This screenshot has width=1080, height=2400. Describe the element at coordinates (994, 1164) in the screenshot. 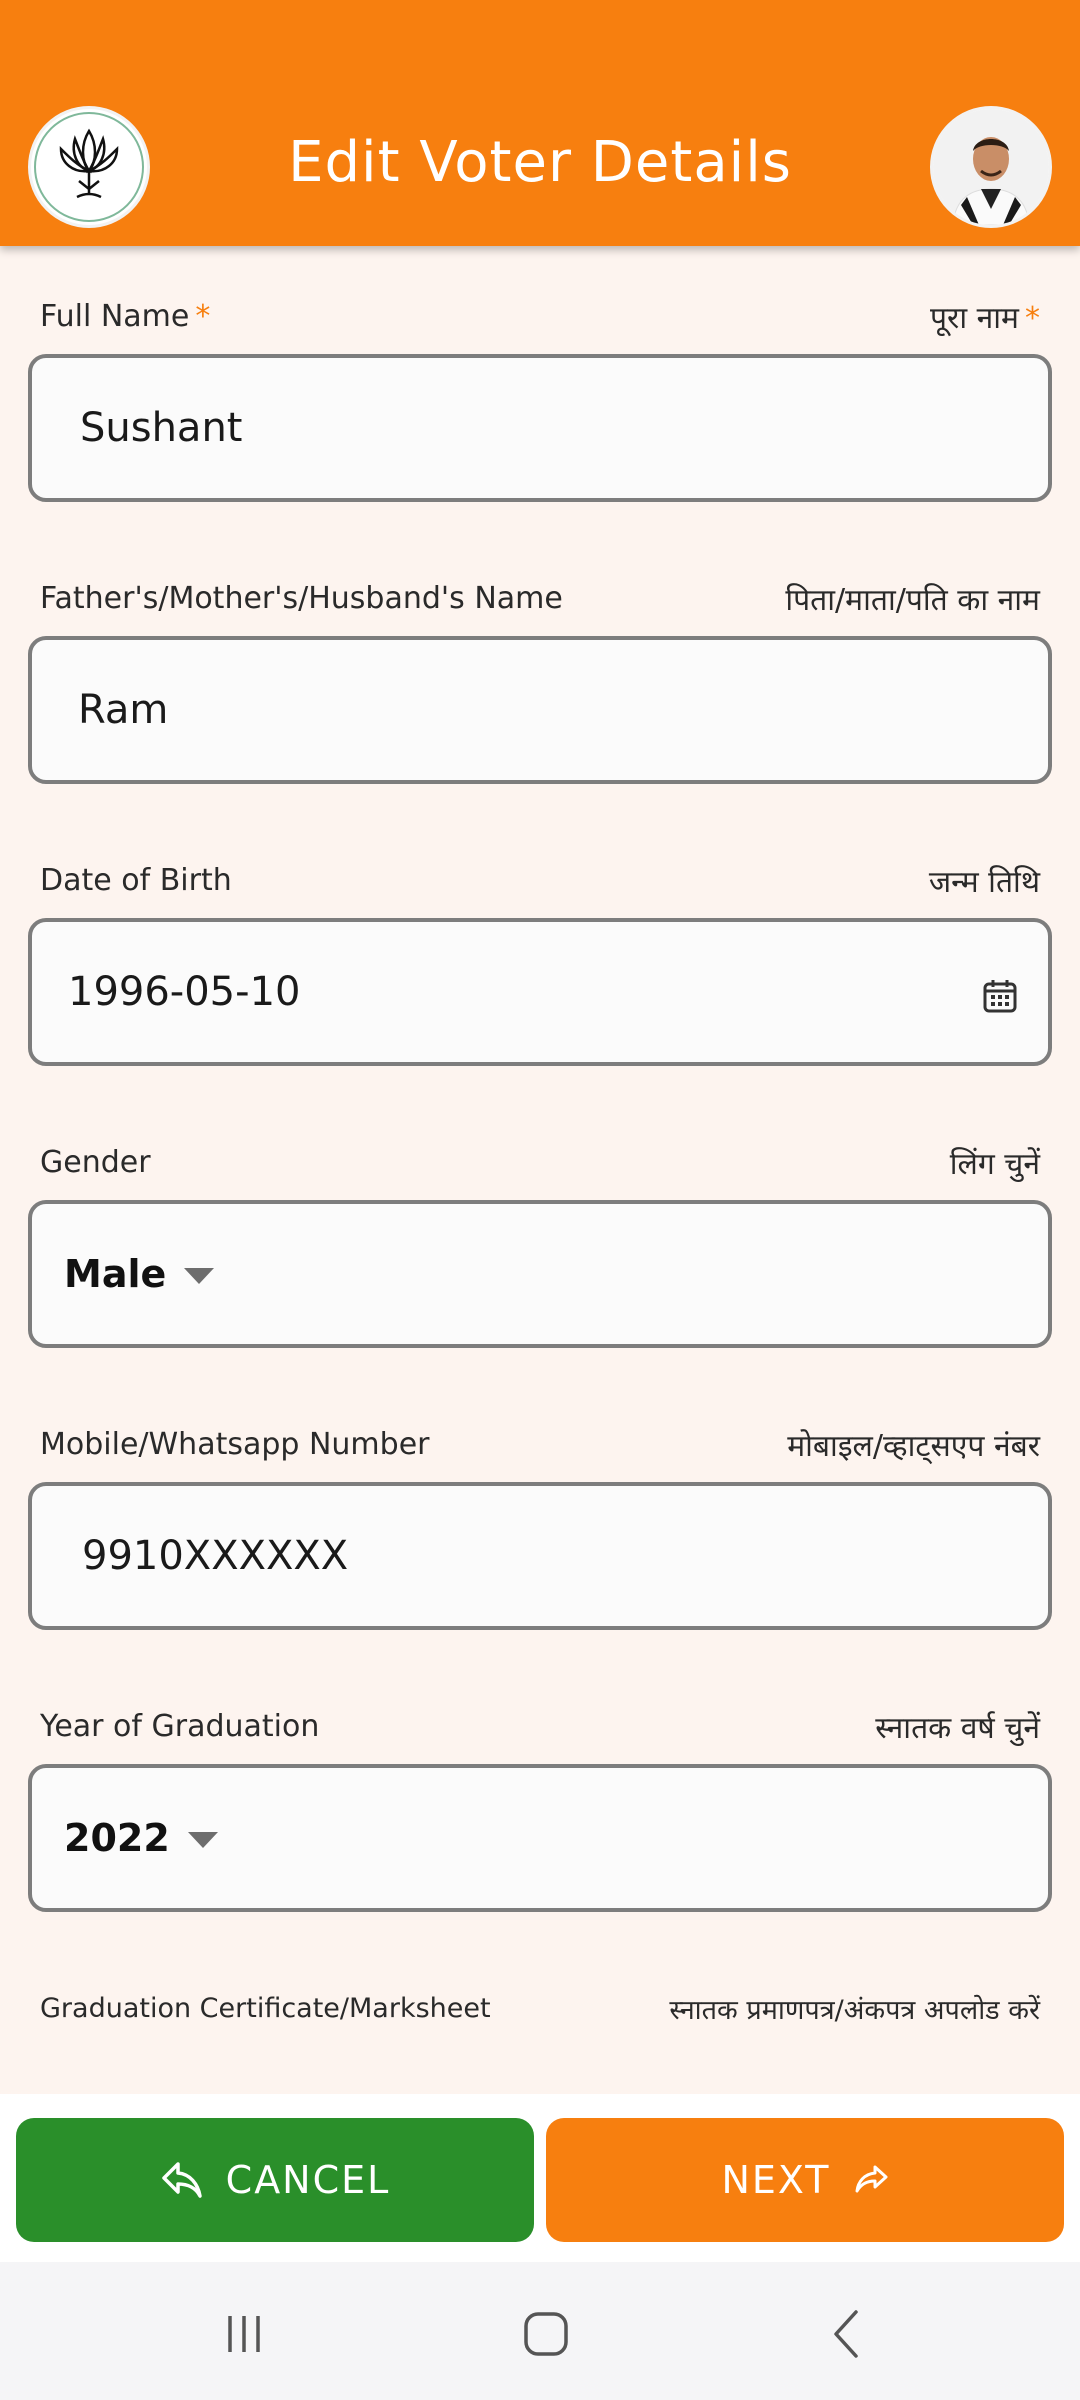

I see `gender-label-hindi: लिंग चुनें` at that location.